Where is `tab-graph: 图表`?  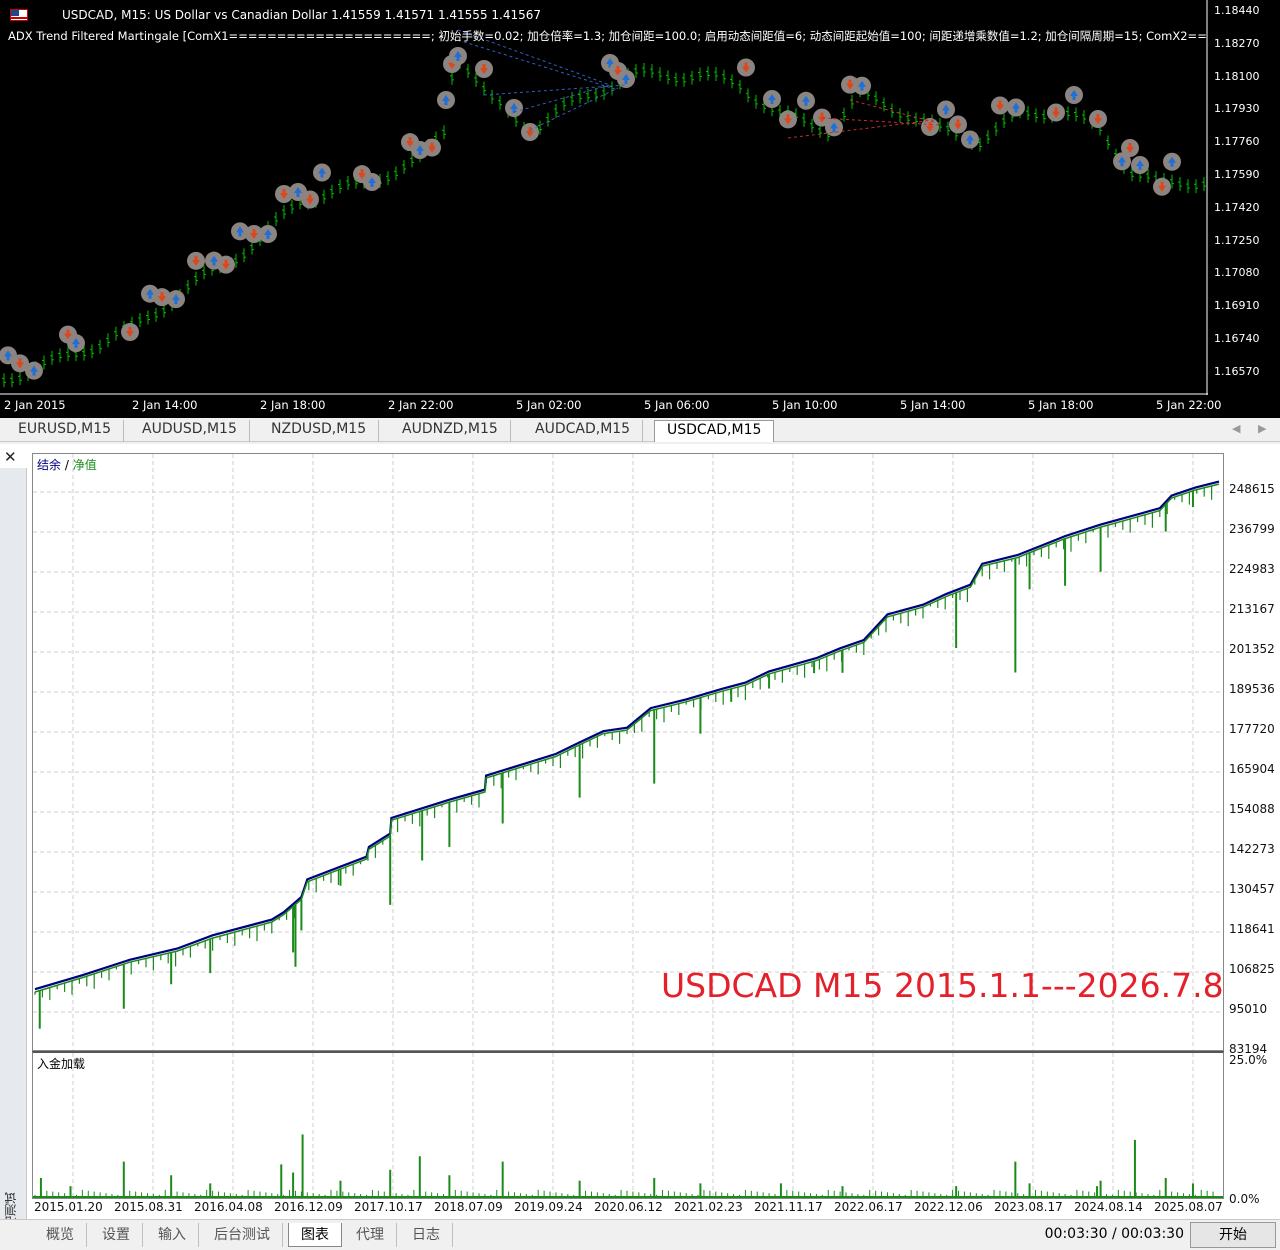
tab-graph: 图表 is located at coordinates (315, 1235).